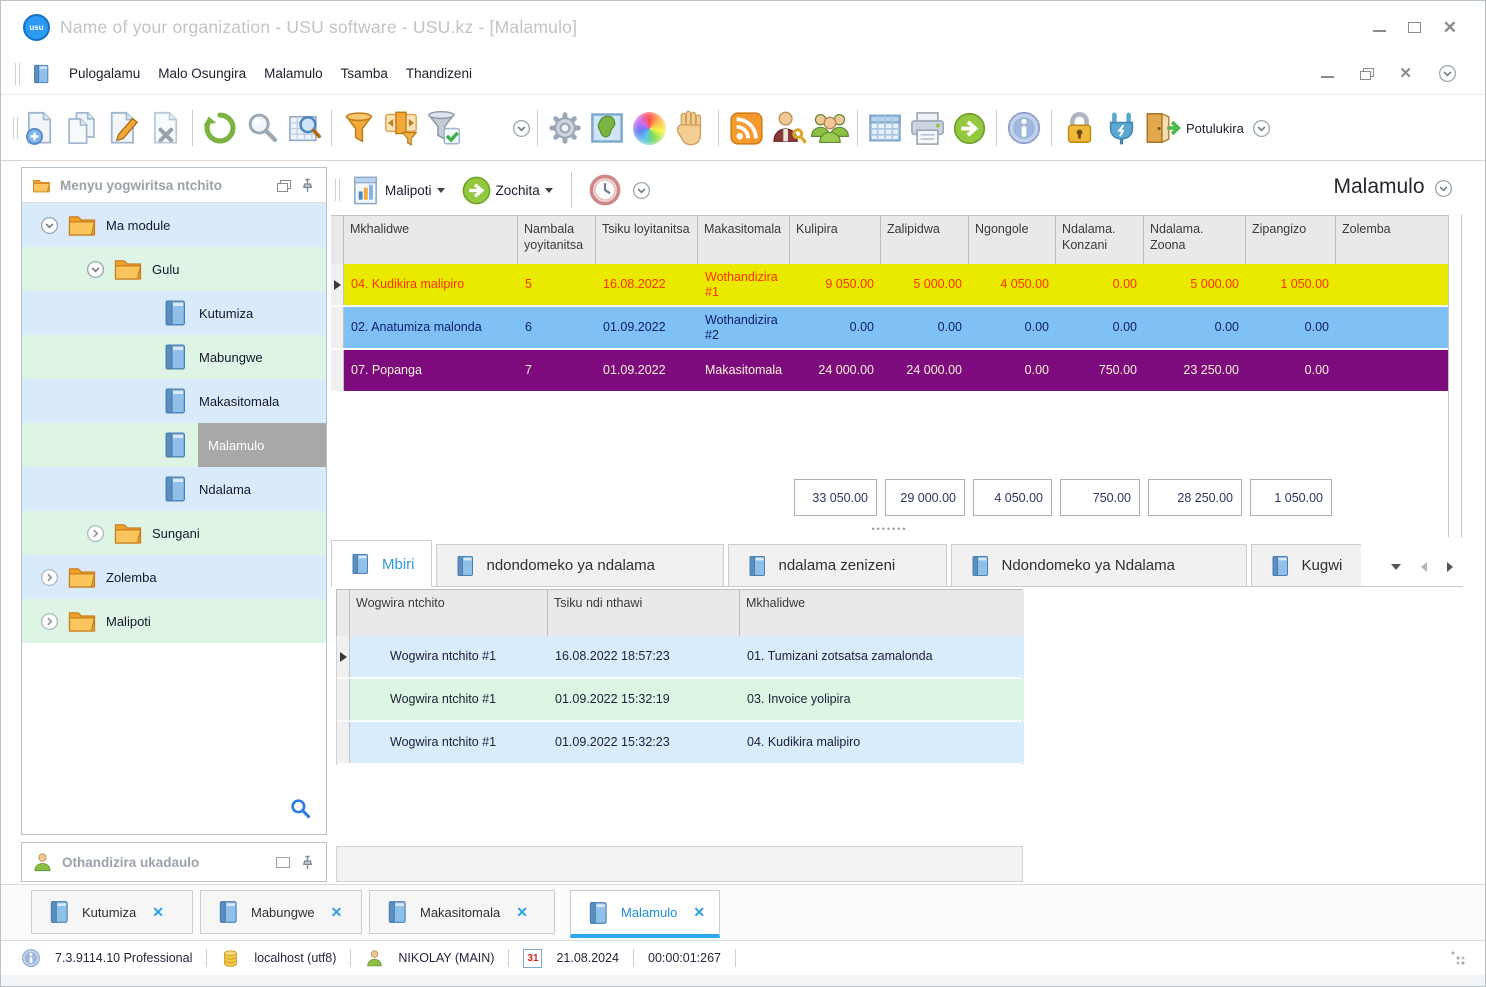  What do you see at coordinates (300, 808) in the screenshot?
I see `tree-search-icon` at bounding box center [300, 808].